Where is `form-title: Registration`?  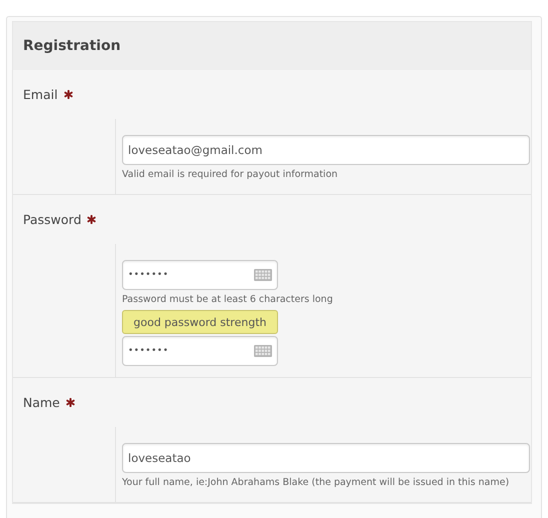
form-title: Registration is located at coordinates (72, 46).